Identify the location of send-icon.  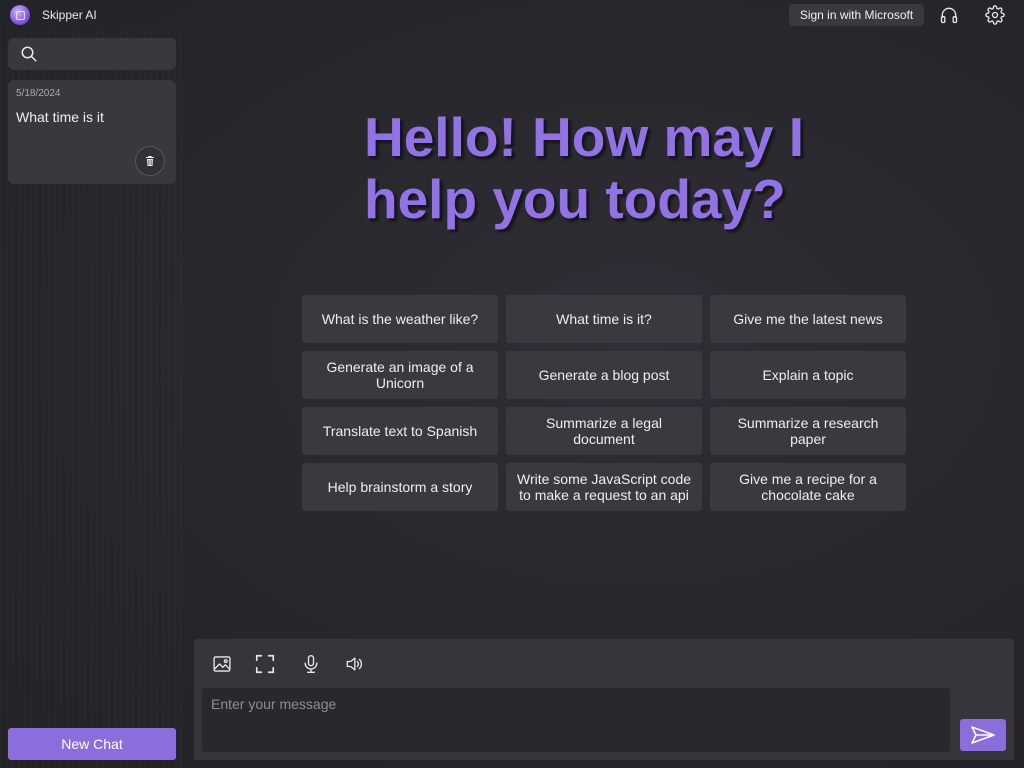
(983, 735).